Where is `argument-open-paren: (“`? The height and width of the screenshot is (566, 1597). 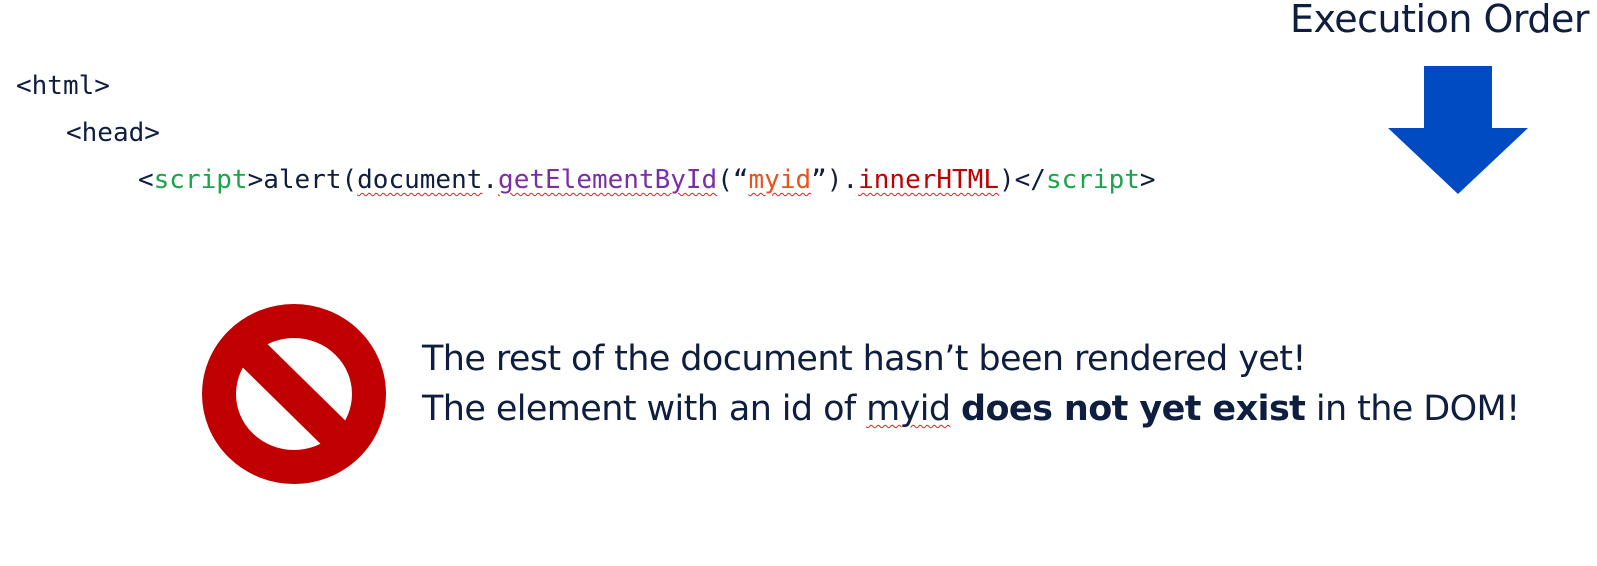 argument-open-paren: (“ is located at coordinates (733, 180).